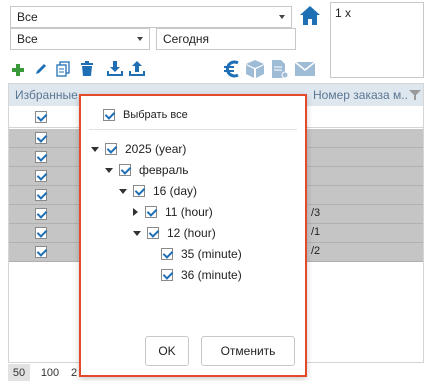 This screenshot has height=381, width=424. I want to click on mail-button, so click(306, 69).